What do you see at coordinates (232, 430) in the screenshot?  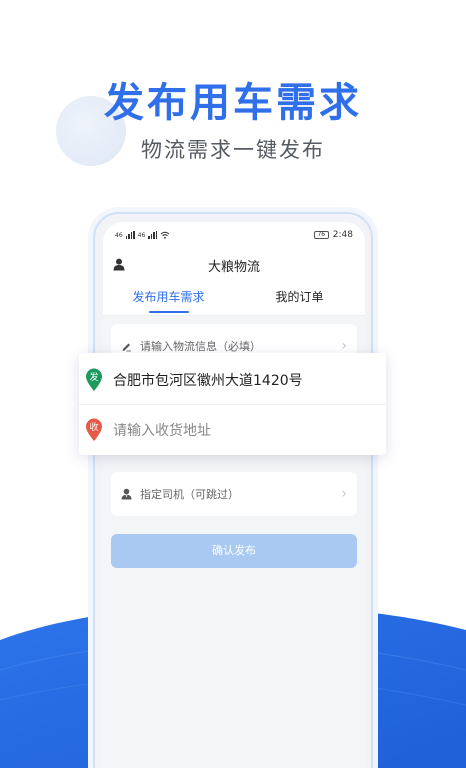 I see `destination-address-row: 收 请输入收货地址` at bounding box center [232, 430].